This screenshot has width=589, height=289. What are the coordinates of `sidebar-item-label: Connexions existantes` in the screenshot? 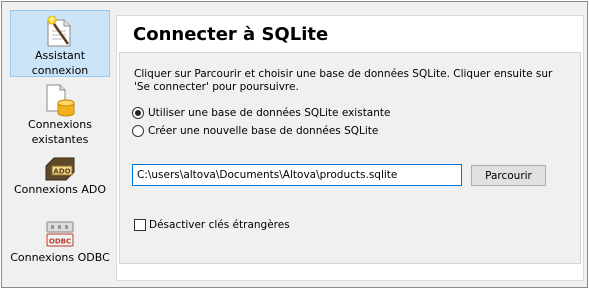 It's located at (60, 132).